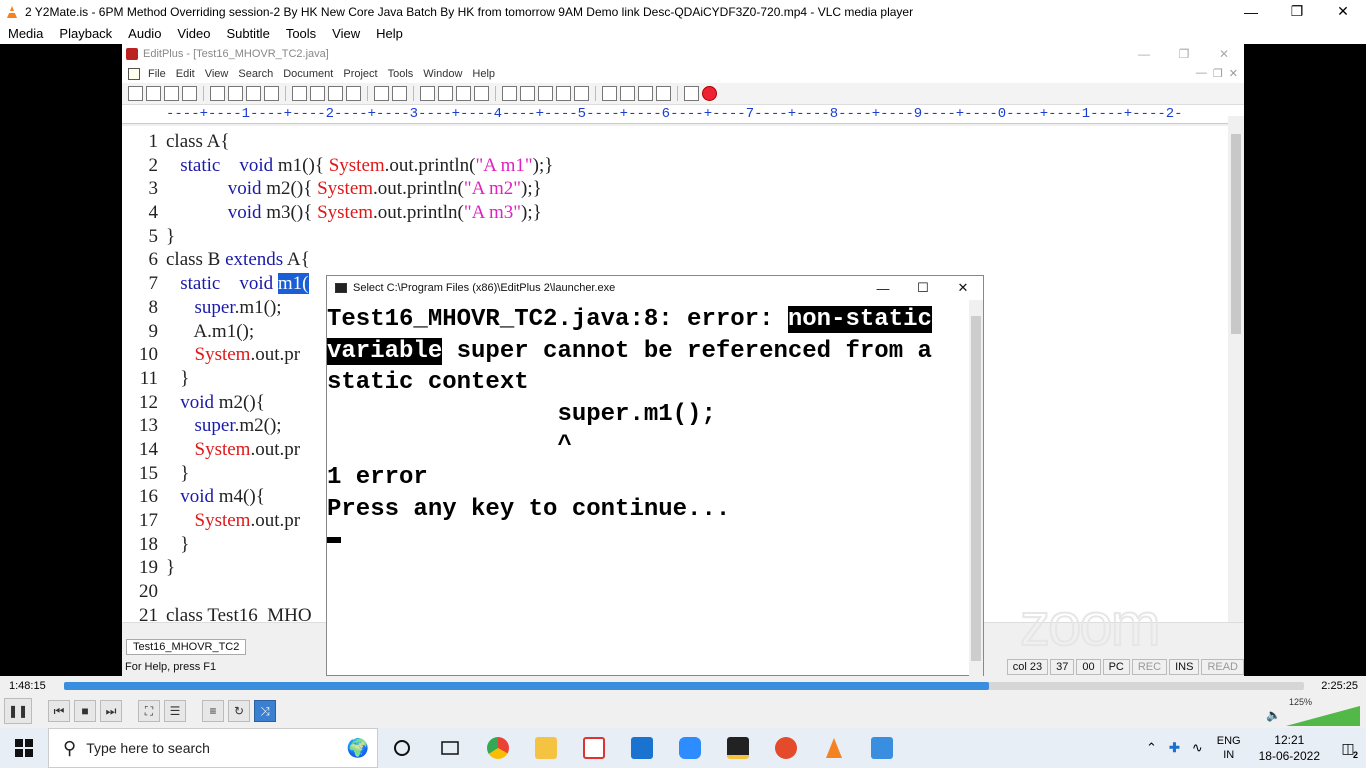 The height and width of the screenshot is (768, 1366). What do you see at coordinates (498, 748) in the screenshot?
I see `chrome-icon` at bounding box center [498, 748].